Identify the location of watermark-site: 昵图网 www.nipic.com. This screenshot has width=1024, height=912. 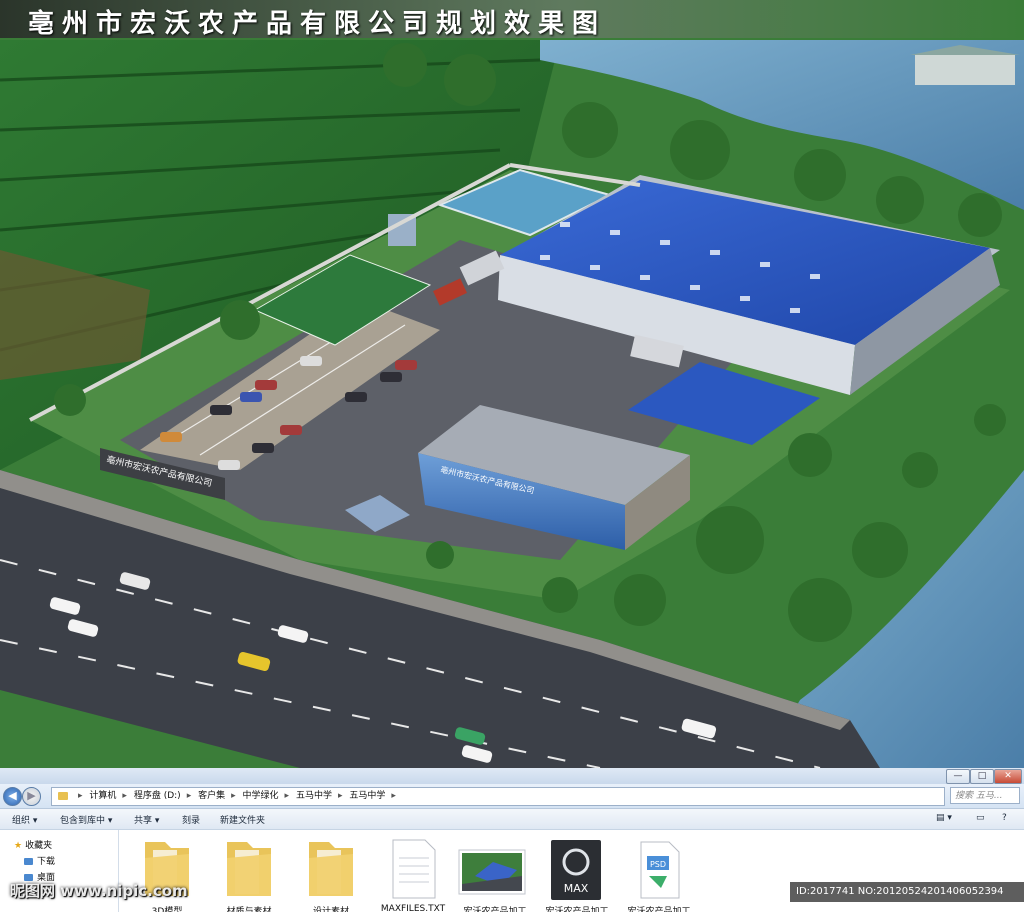
(99, 891).